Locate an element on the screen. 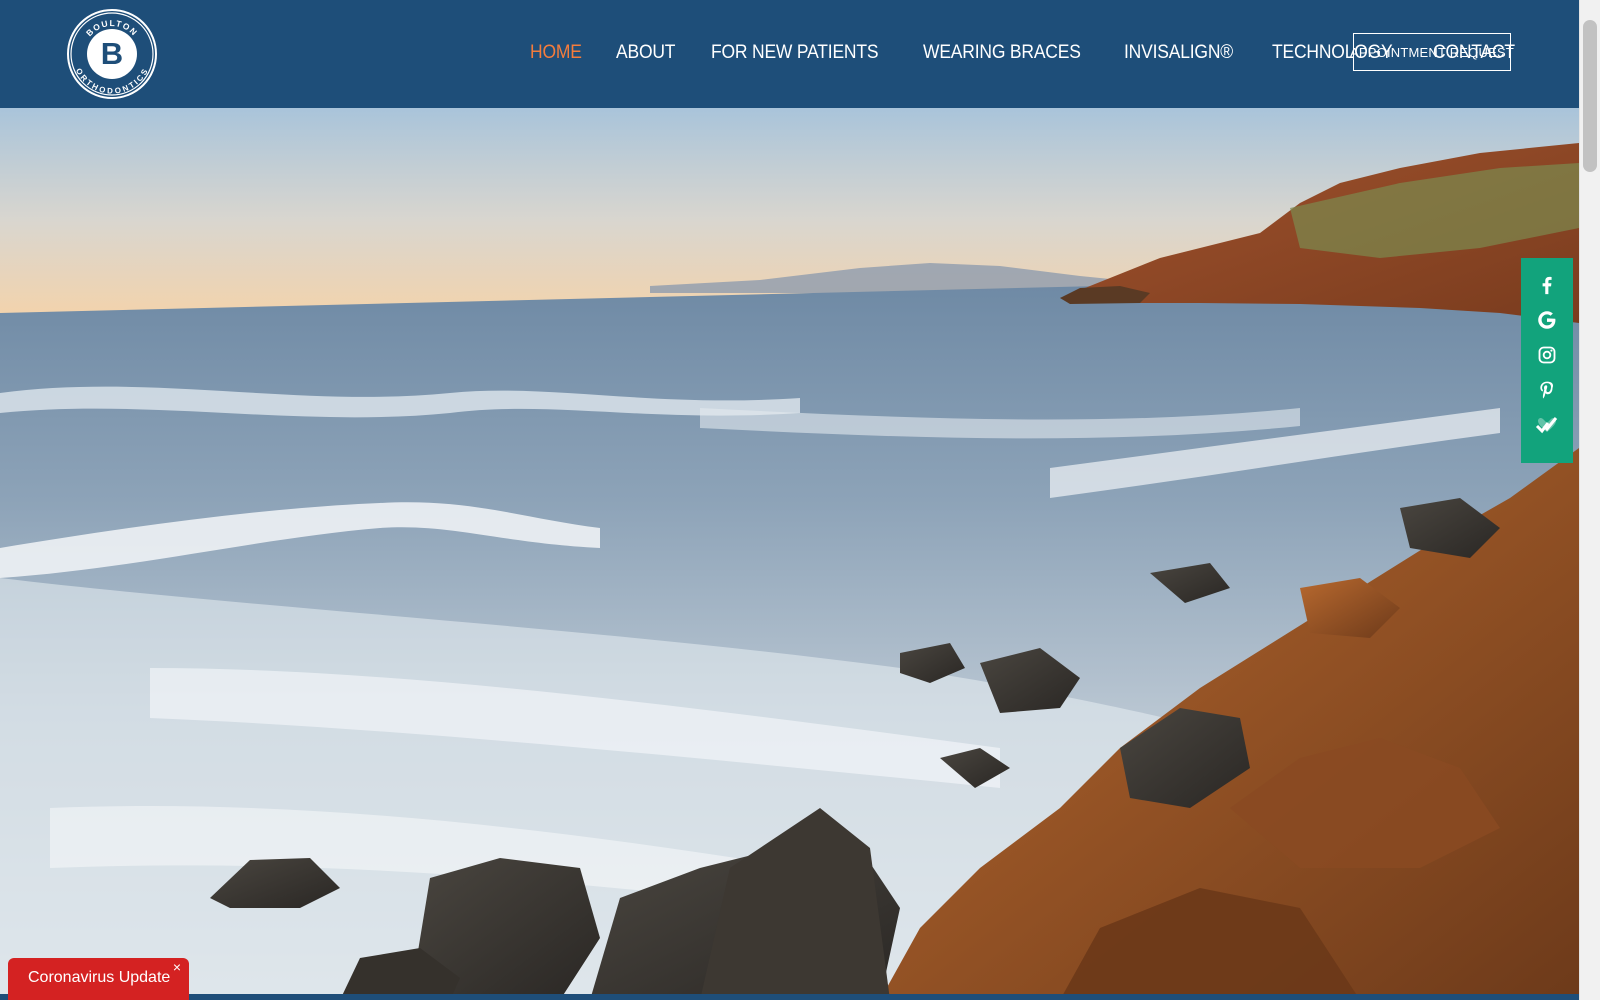 This screenshot has height=1000, width=1600. logo-letter: B is located at coordinates (112, 53).